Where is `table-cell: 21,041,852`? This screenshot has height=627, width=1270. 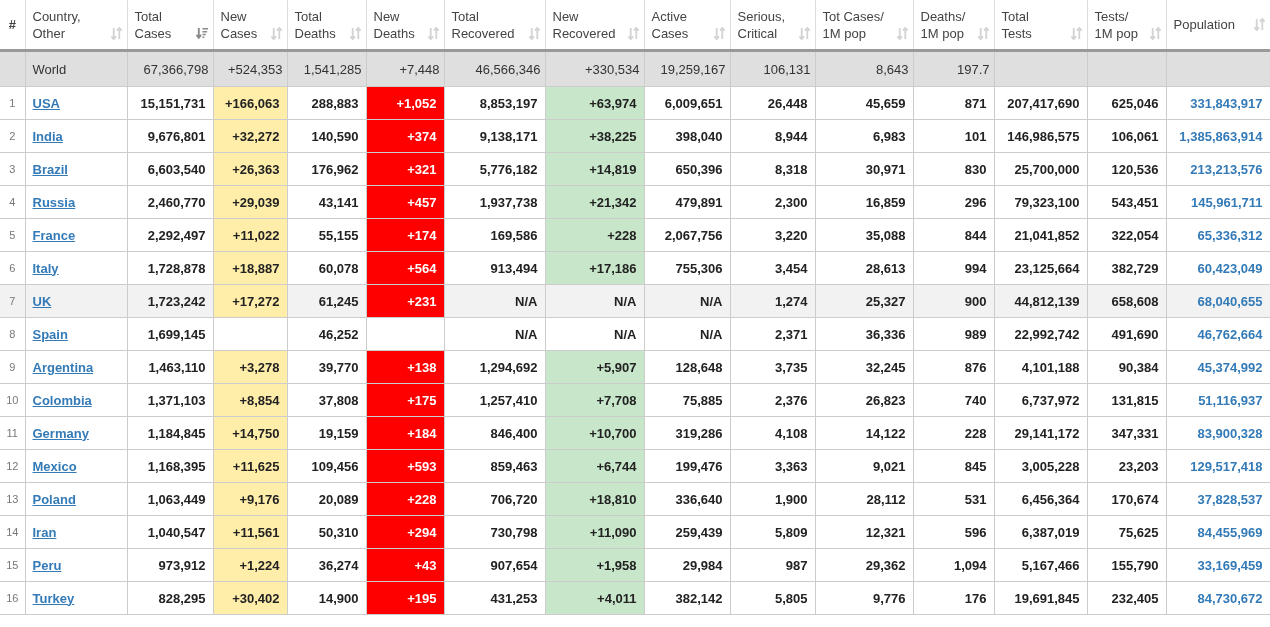
table-cell: 21,041,852 is located at coordinates (1040, 235).